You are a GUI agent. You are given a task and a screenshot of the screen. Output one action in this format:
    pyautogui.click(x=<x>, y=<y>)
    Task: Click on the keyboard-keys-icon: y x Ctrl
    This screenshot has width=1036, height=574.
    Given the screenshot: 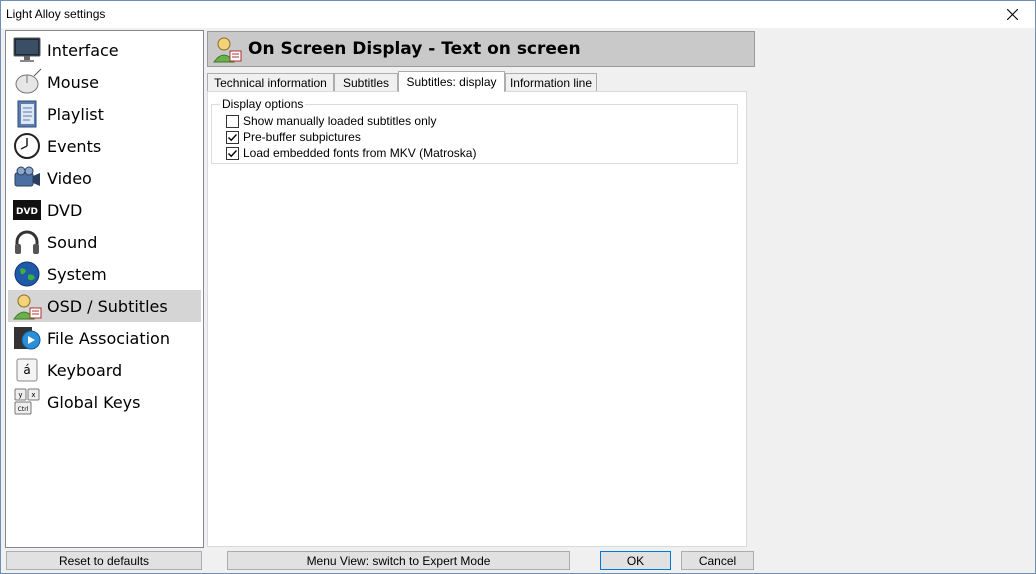 What is the action you would take?
    pyautogui.click(x=27, y=402)
    